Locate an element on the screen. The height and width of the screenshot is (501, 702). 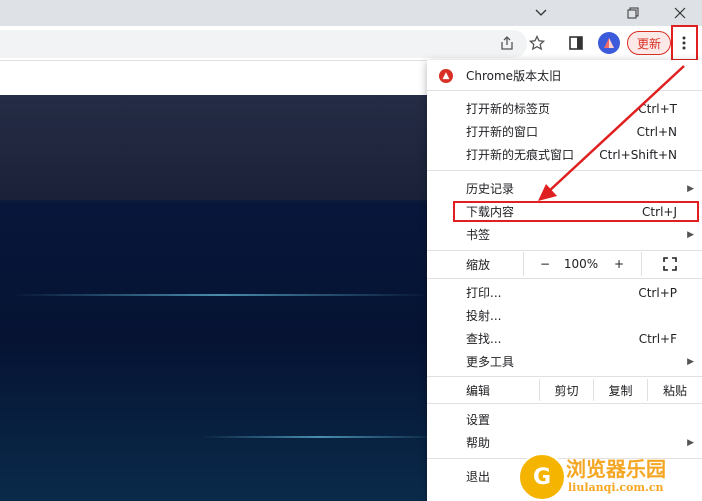
watermark-title: 浏览器乐园 is located at coordinates (616, 469).